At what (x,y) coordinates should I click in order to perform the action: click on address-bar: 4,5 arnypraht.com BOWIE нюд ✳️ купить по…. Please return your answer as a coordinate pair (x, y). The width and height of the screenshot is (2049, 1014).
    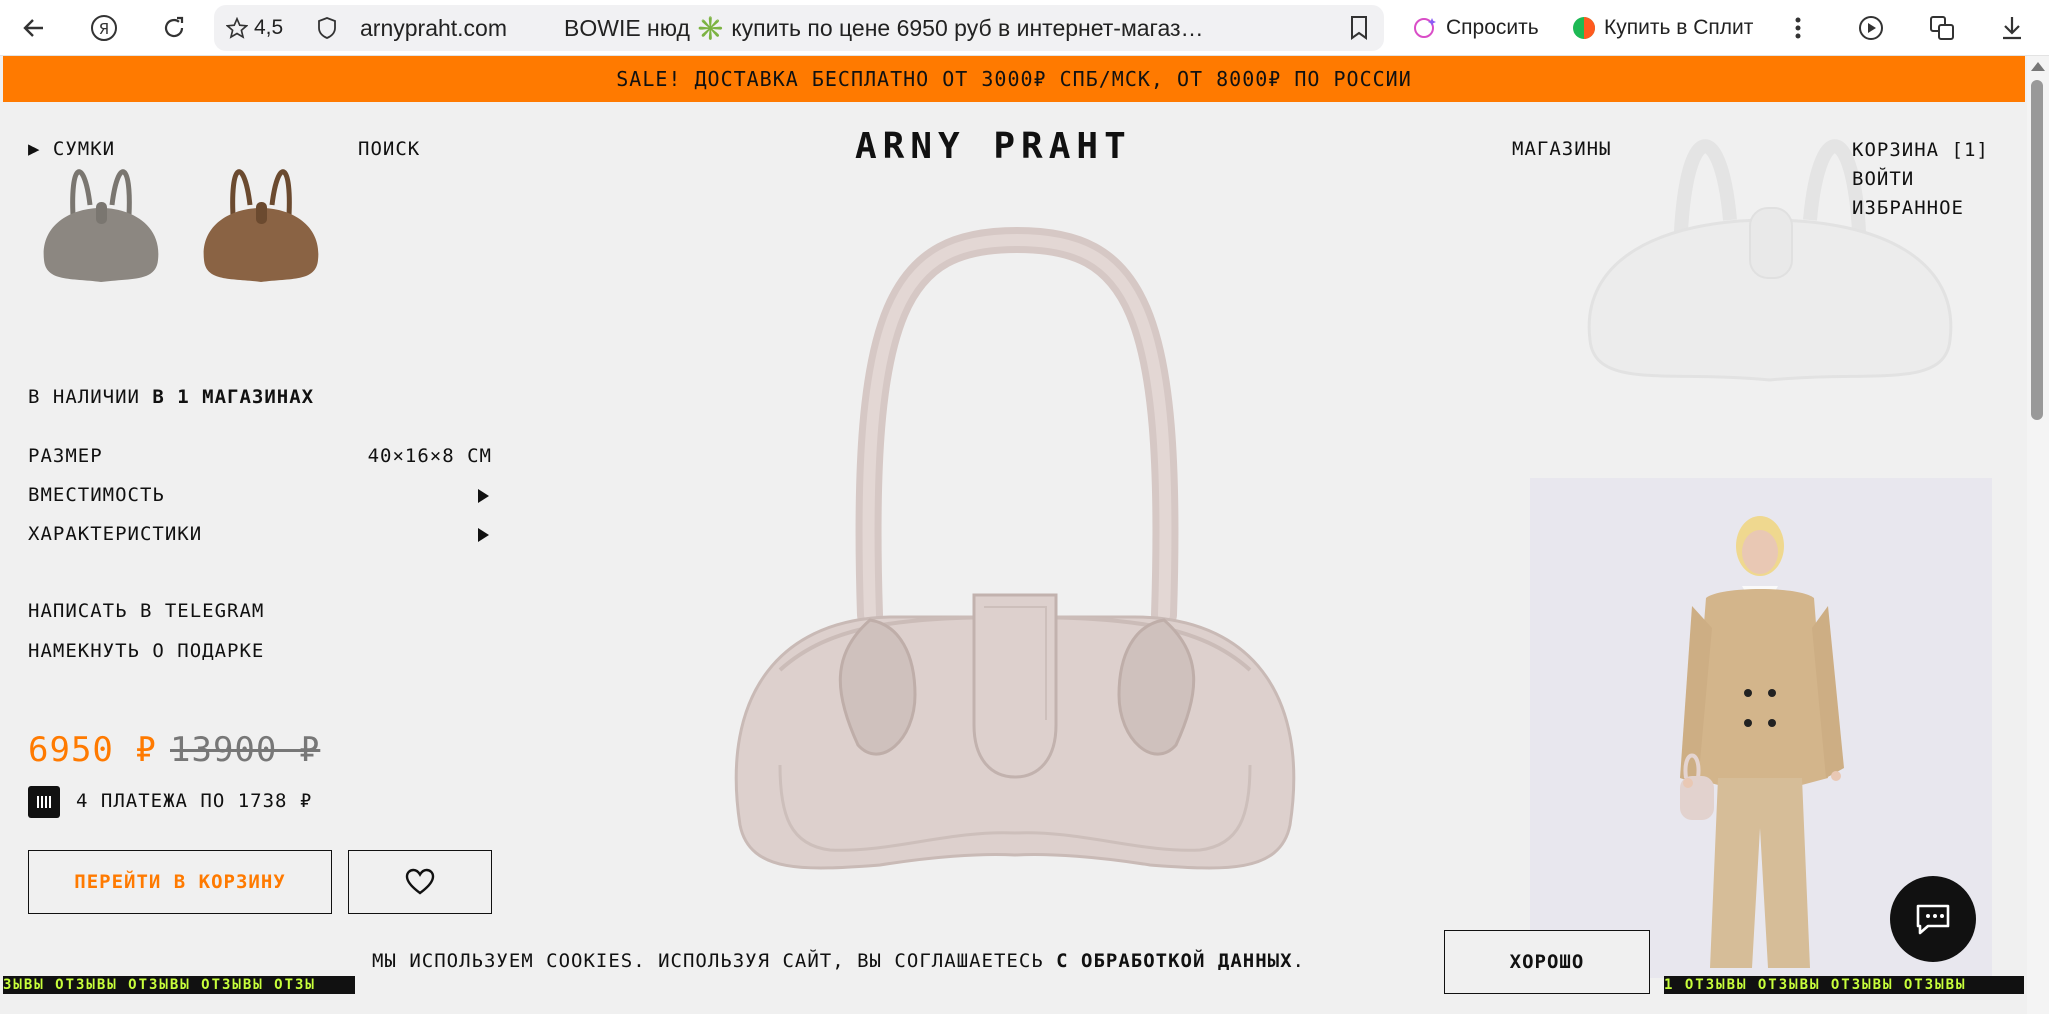
    Looking at the image, I should click on (799, 28).